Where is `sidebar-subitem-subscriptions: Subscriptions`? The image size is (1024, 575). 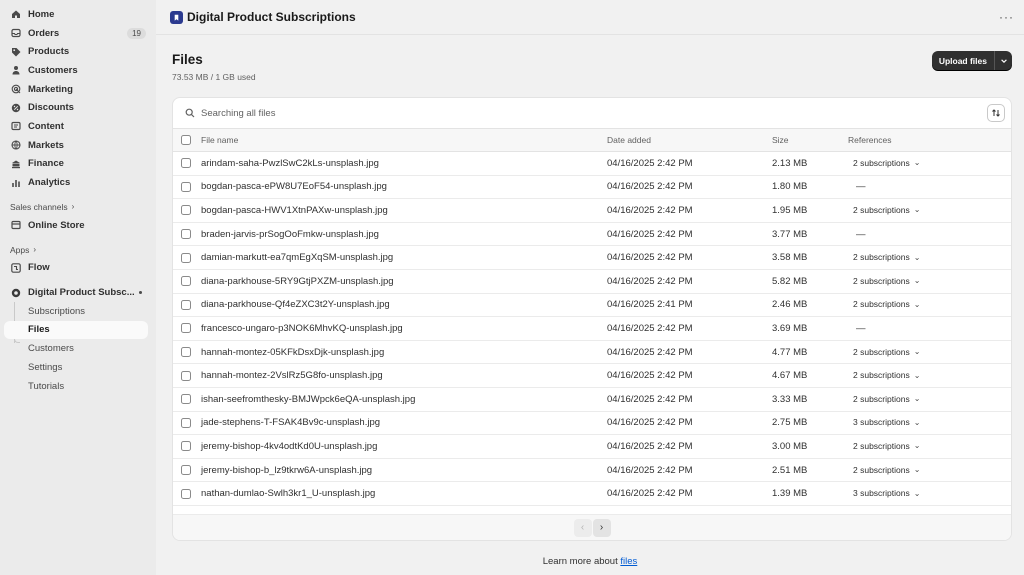
sidebar-subitem-subscriptions: Subscriptions is located at coordinates (78, 311).